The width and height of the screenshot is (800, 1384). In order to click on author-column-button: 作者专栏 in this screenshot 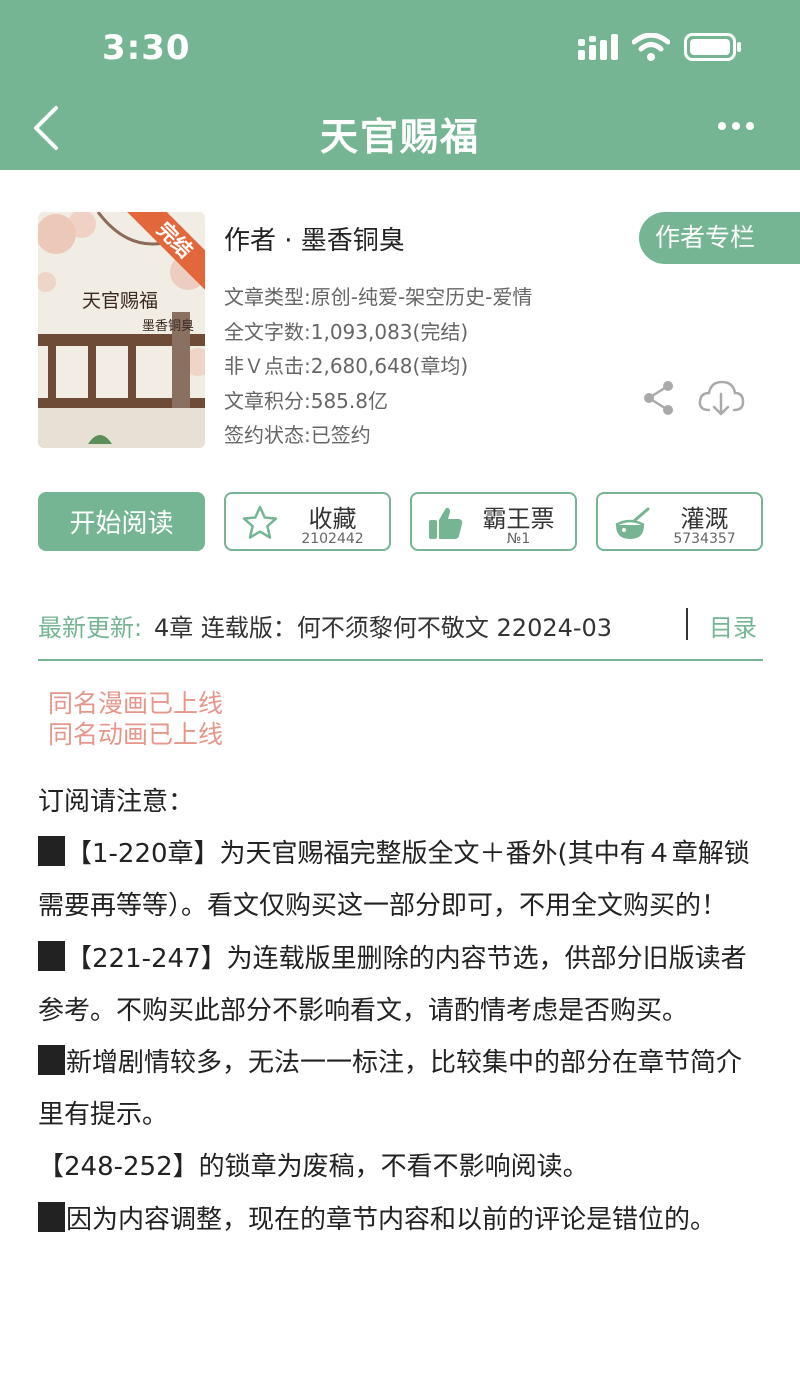, I will do `click(719, 238)`.